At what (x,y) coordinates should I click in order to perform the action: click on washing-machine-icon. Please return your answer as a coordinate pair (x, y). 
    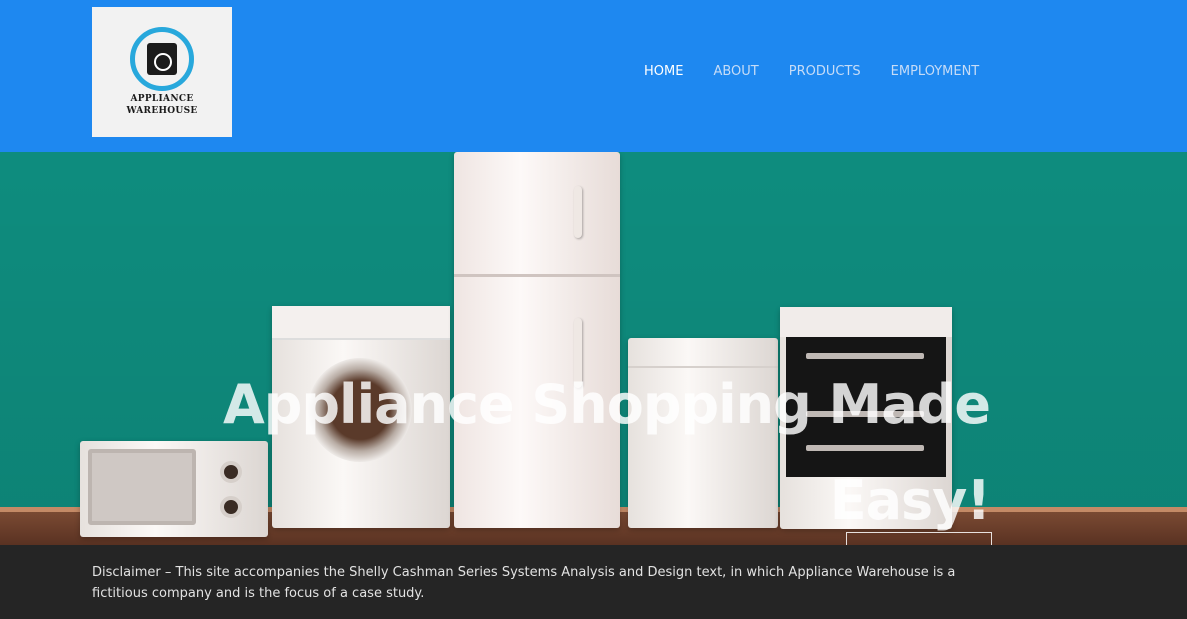
    Looking at the image, I should click on (162, 59).